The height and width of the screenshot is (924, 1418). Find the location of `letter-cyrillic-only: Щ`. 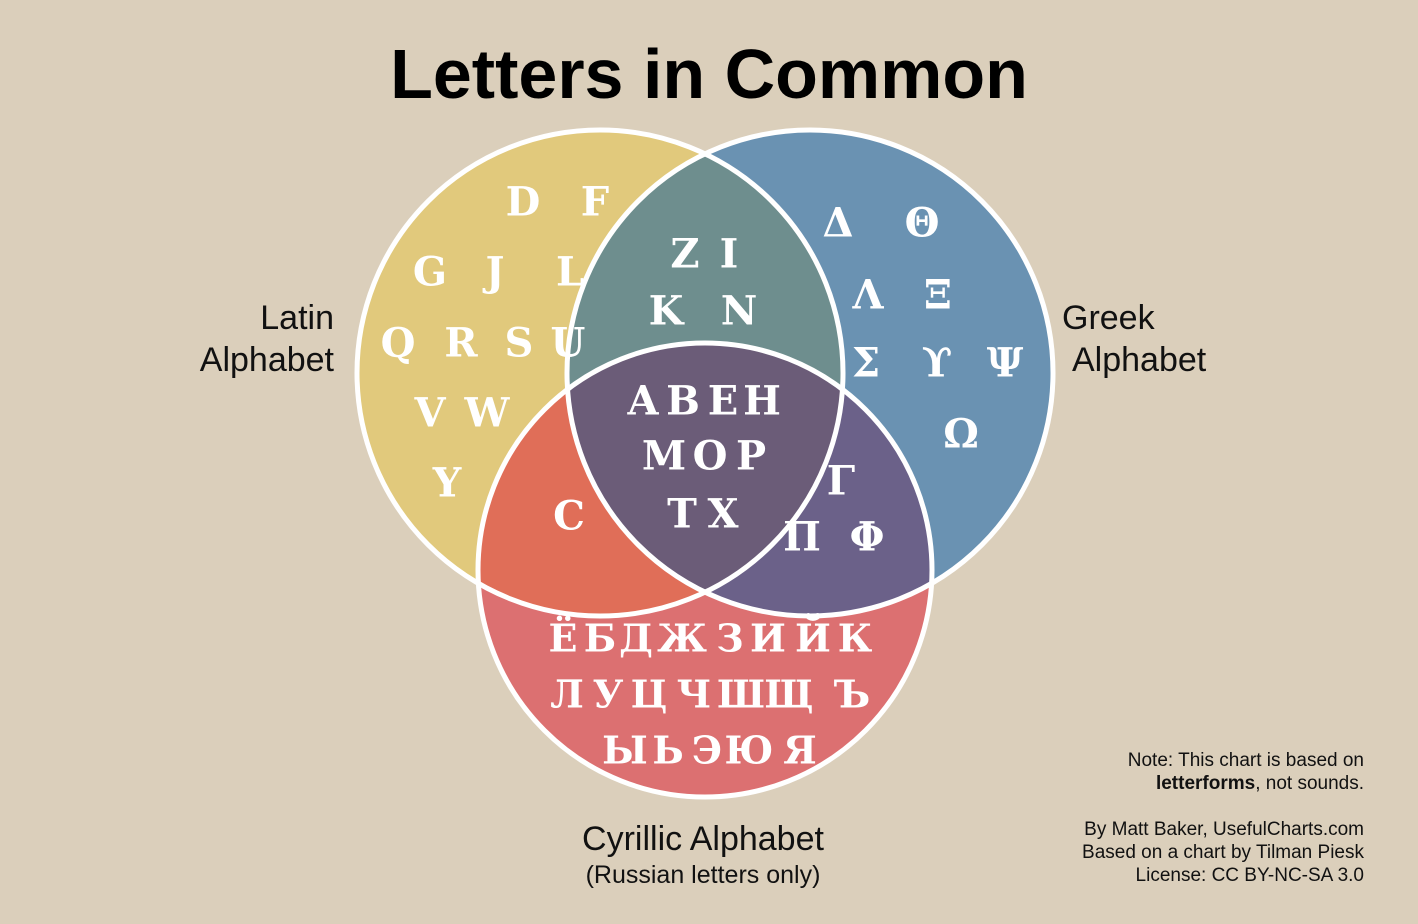

letter-cyrillic-only: Щ is located at coordinates (788, 694).